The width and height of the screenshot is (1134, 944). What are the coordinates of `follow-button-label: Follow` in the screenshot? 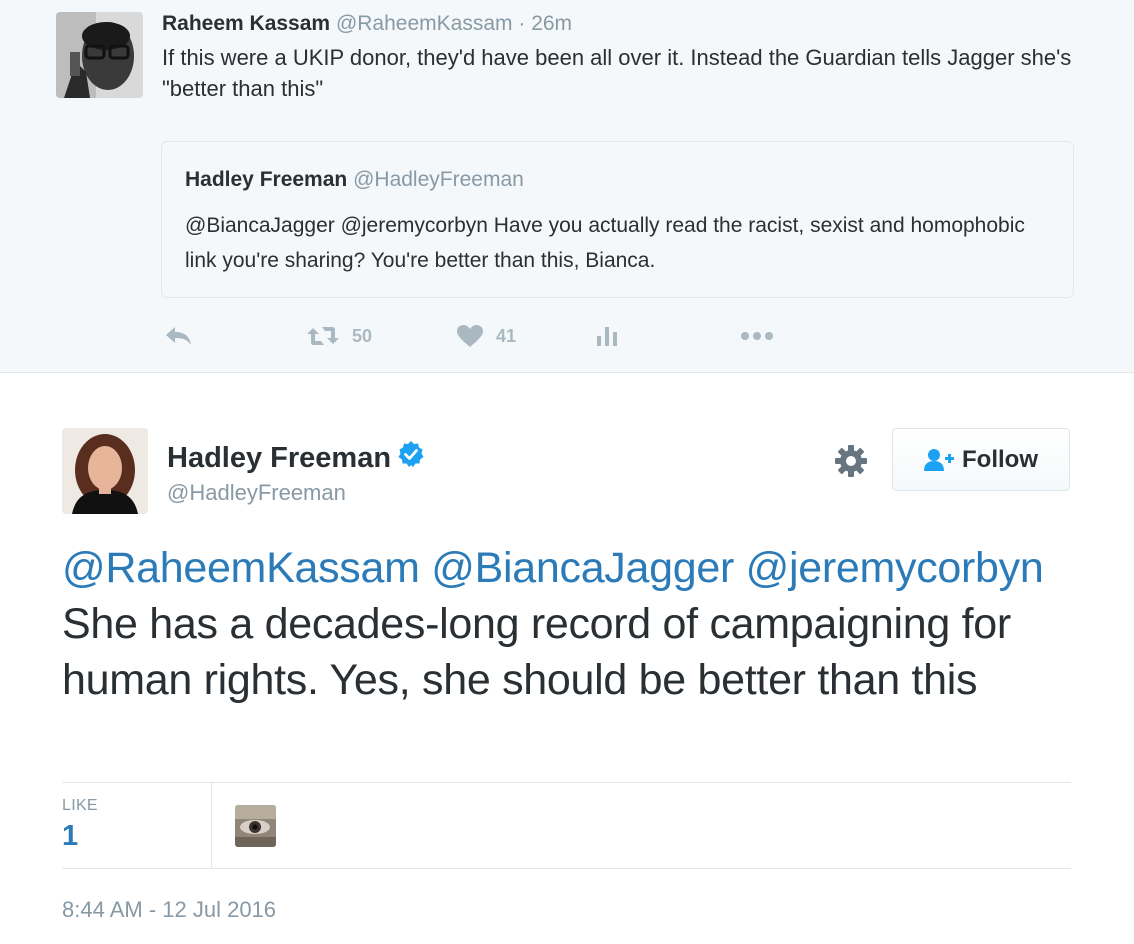 It's located at (1000, 459).